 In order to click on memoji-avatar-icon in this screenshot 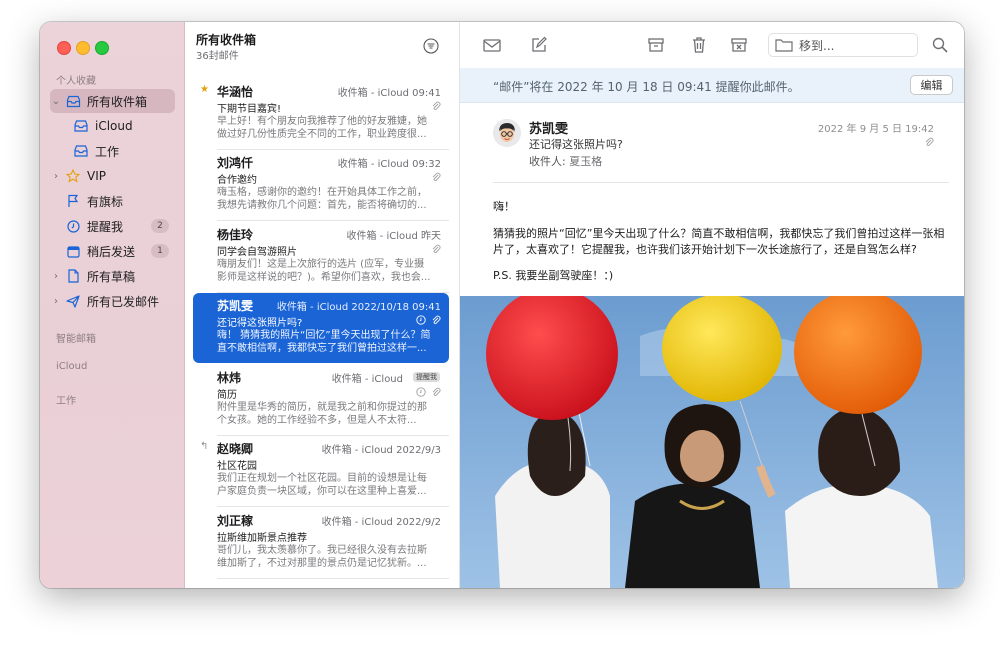, I will do `click(507, 133)`.